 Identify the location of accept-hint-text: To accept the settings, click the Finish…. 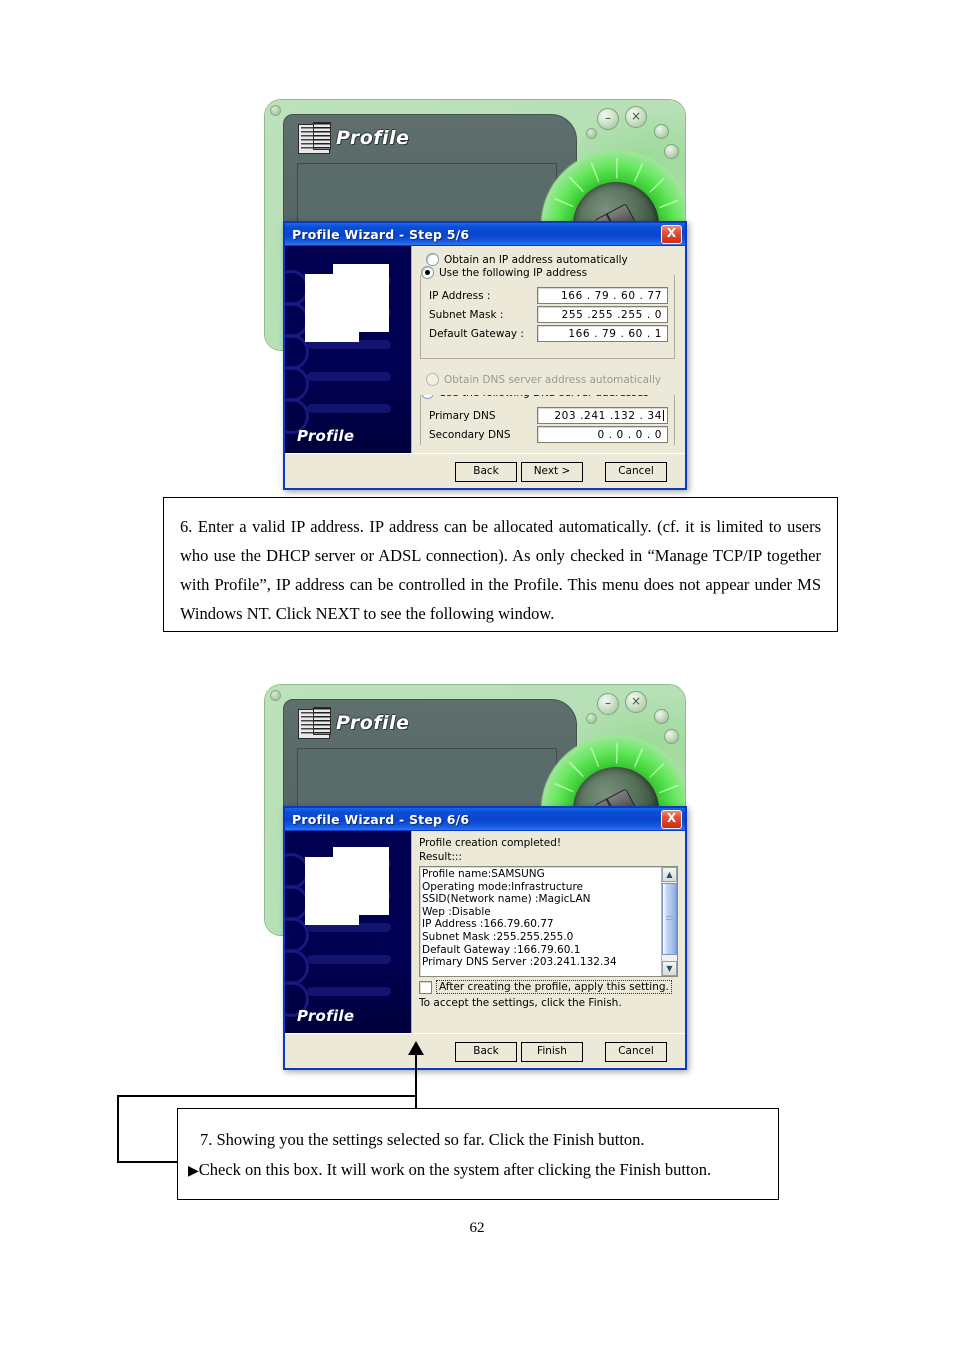
(520, 1003).